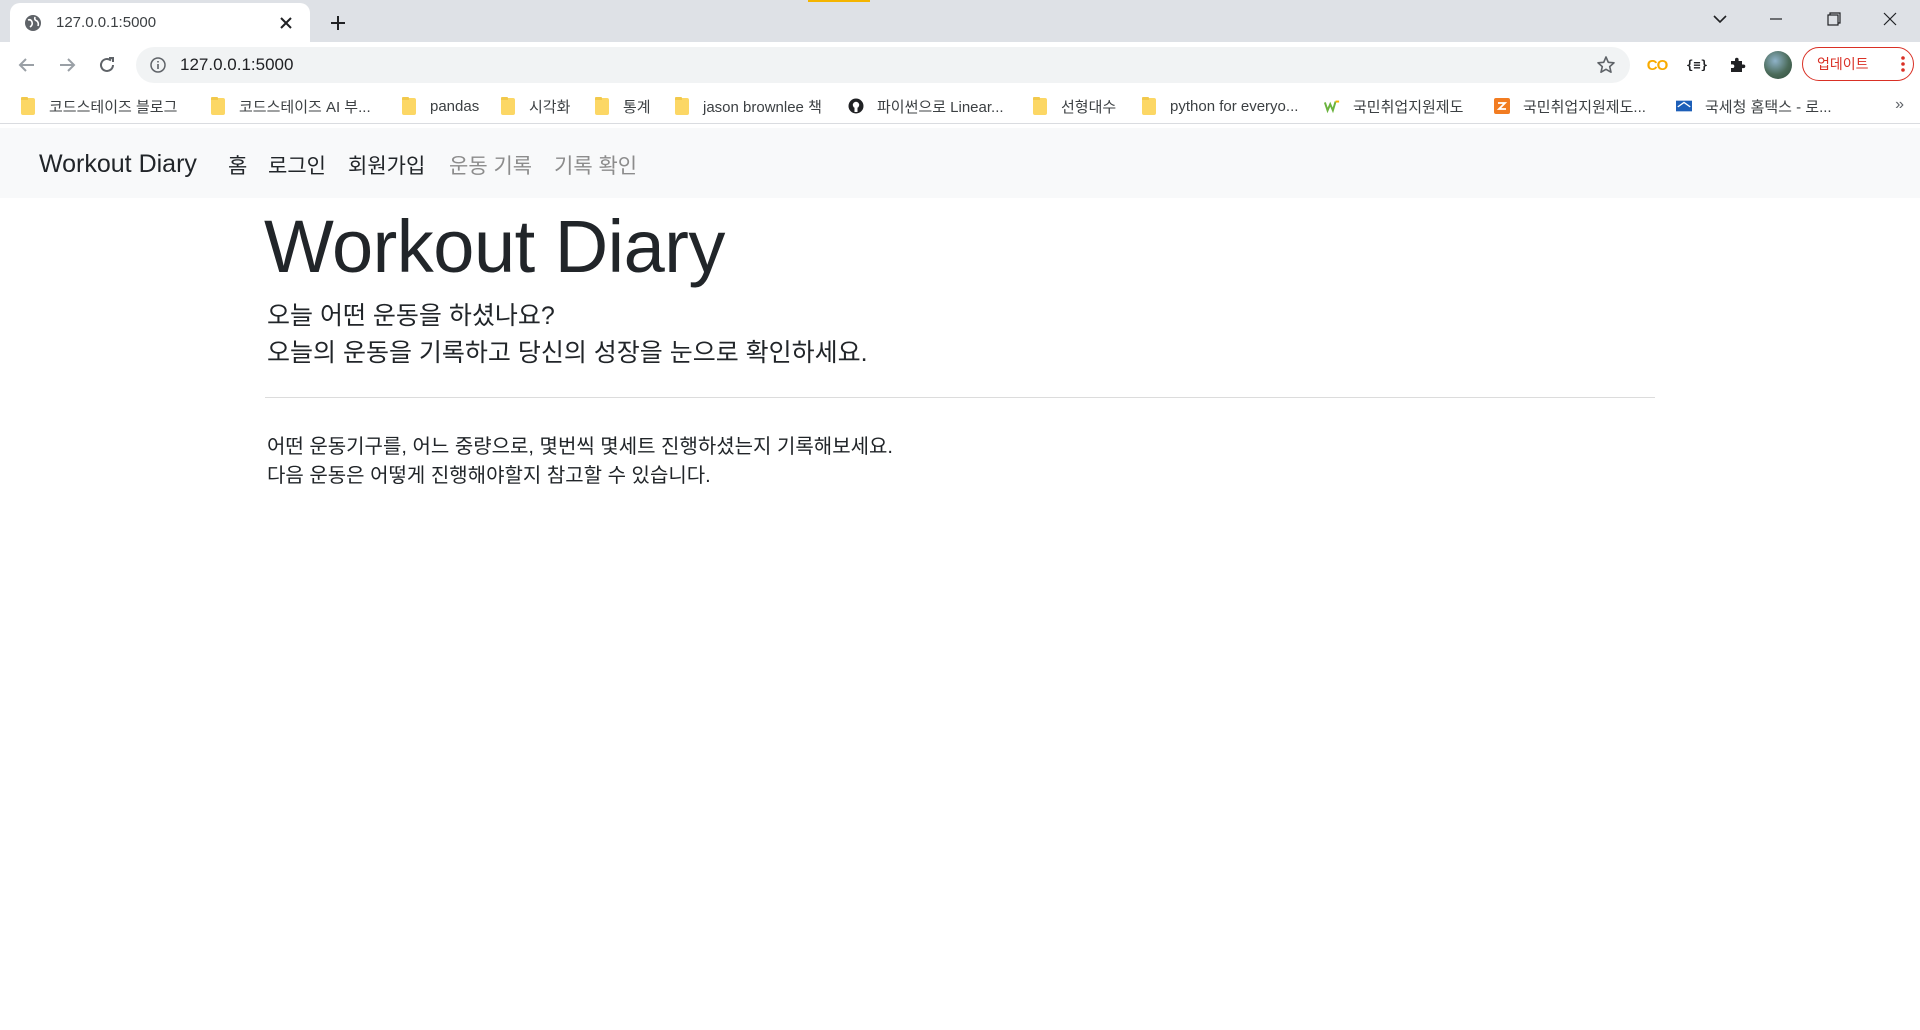  I want to click on new-tab-button, so click(338, 23).